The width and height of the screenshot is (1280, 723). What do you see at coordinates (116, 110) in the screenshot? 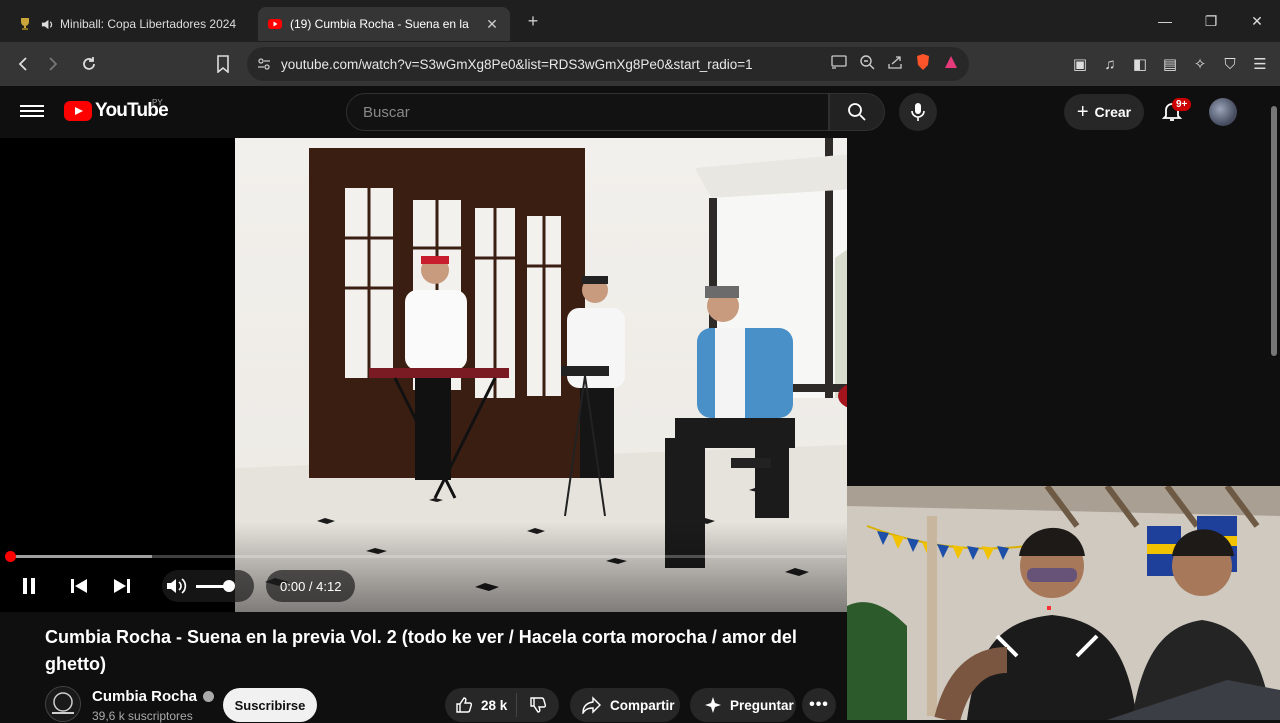
I see `youtube-logo: YouTube PY` at bounding box center [116, 110].